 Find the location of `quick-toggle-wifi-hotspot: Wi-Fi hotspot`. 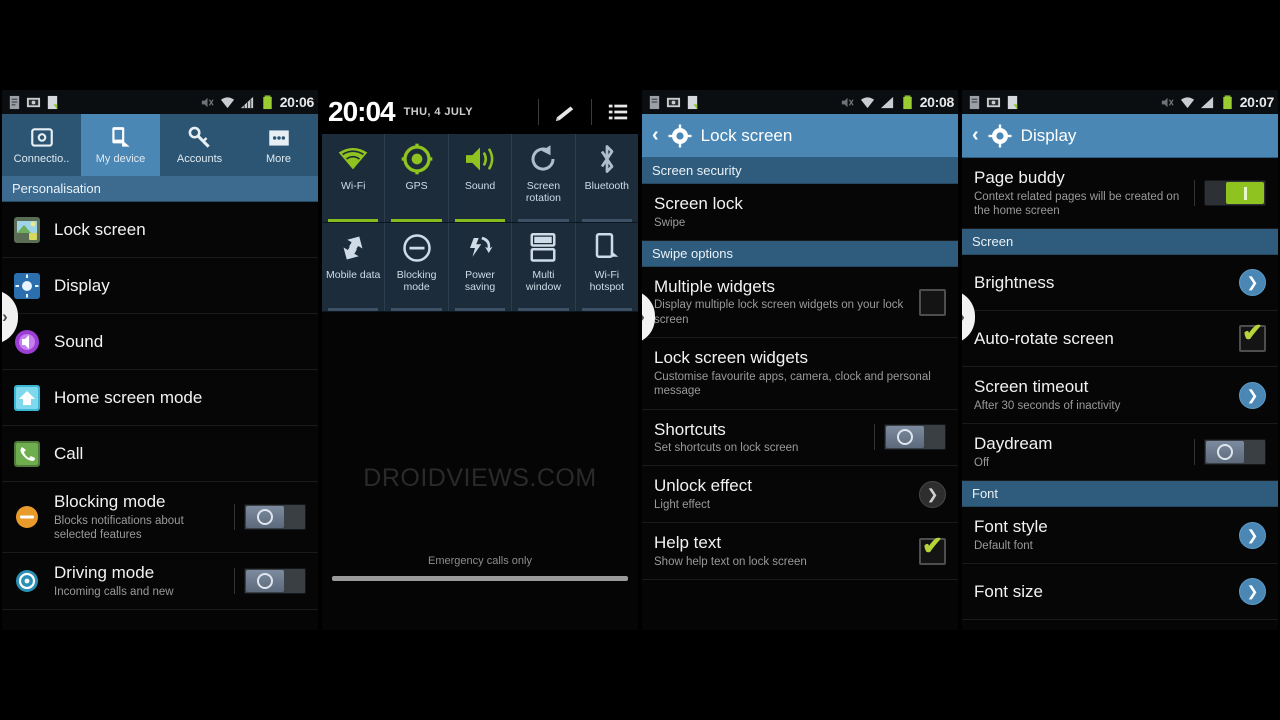

quick-toggle-wifi-hotspot: Wi-Fi hotspot is located at coordinates (607, 267).